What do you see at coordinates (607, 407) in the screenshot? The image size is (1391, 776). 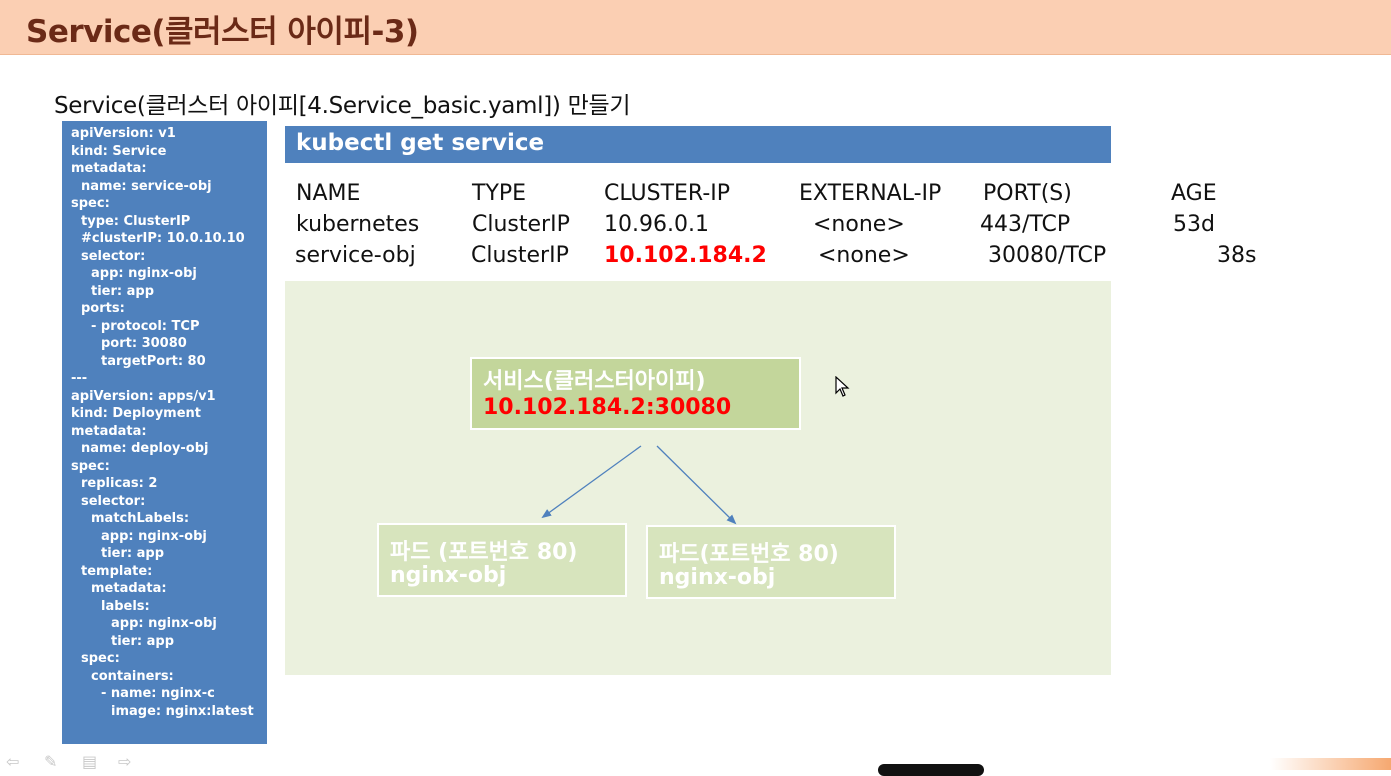 I see `service-box-address: 10.102.184.2:30080` at bounding box center [607, 407].